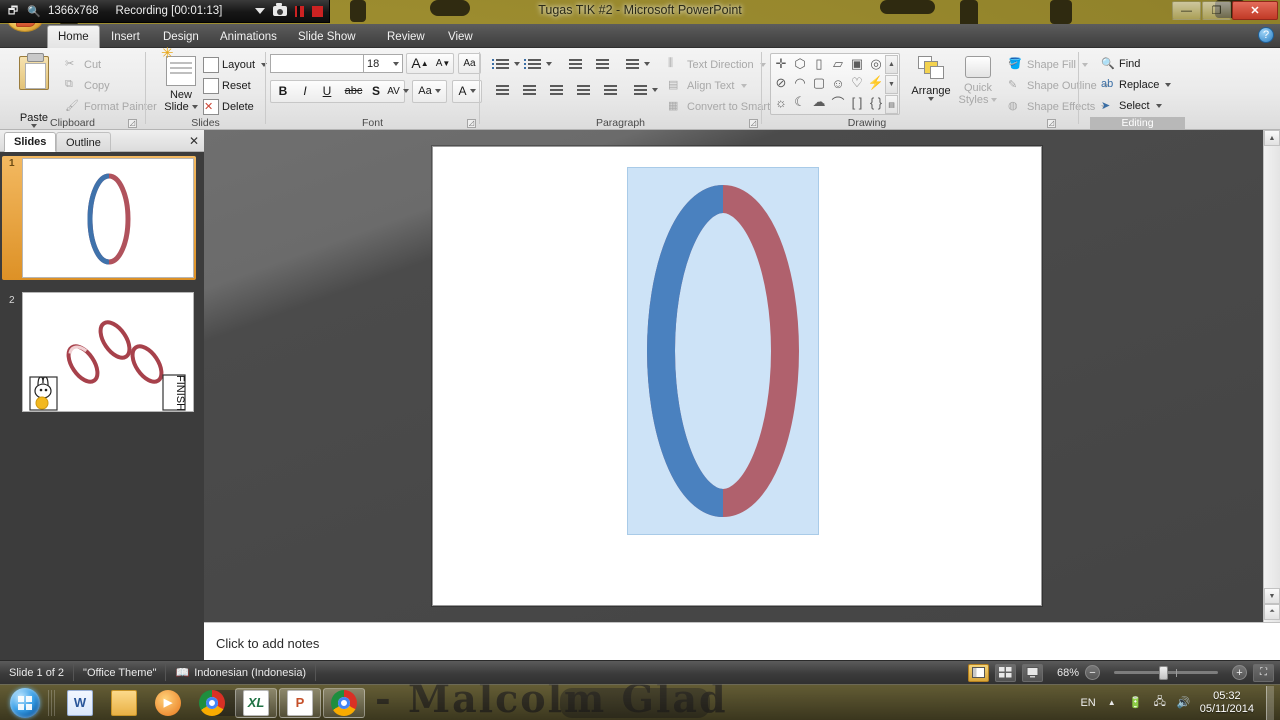 Image resolution: width=1280 pixels, height=720 pixels. What do you see at coordinates (25, 703) in the screenshot?
I see `start-button` at bounding box center [25, 703].